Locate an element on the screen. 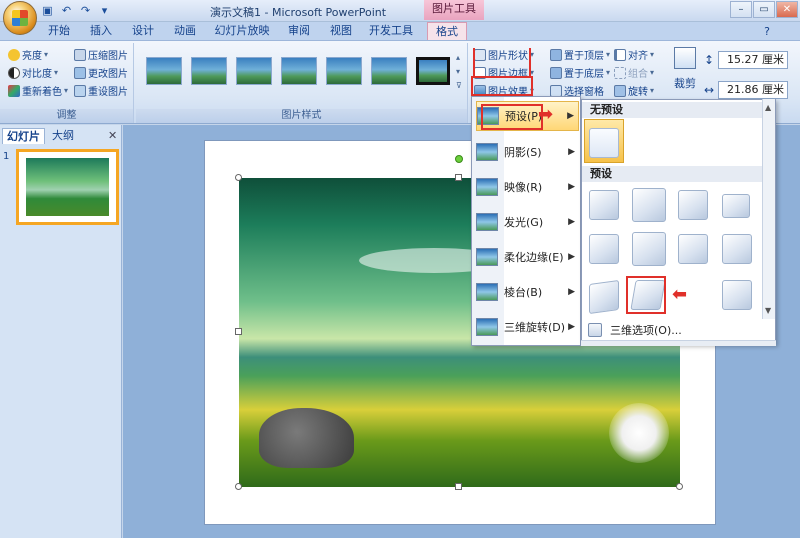  send-to-back-button: 置于底层 ▾ is located at coordinates (580, 72).